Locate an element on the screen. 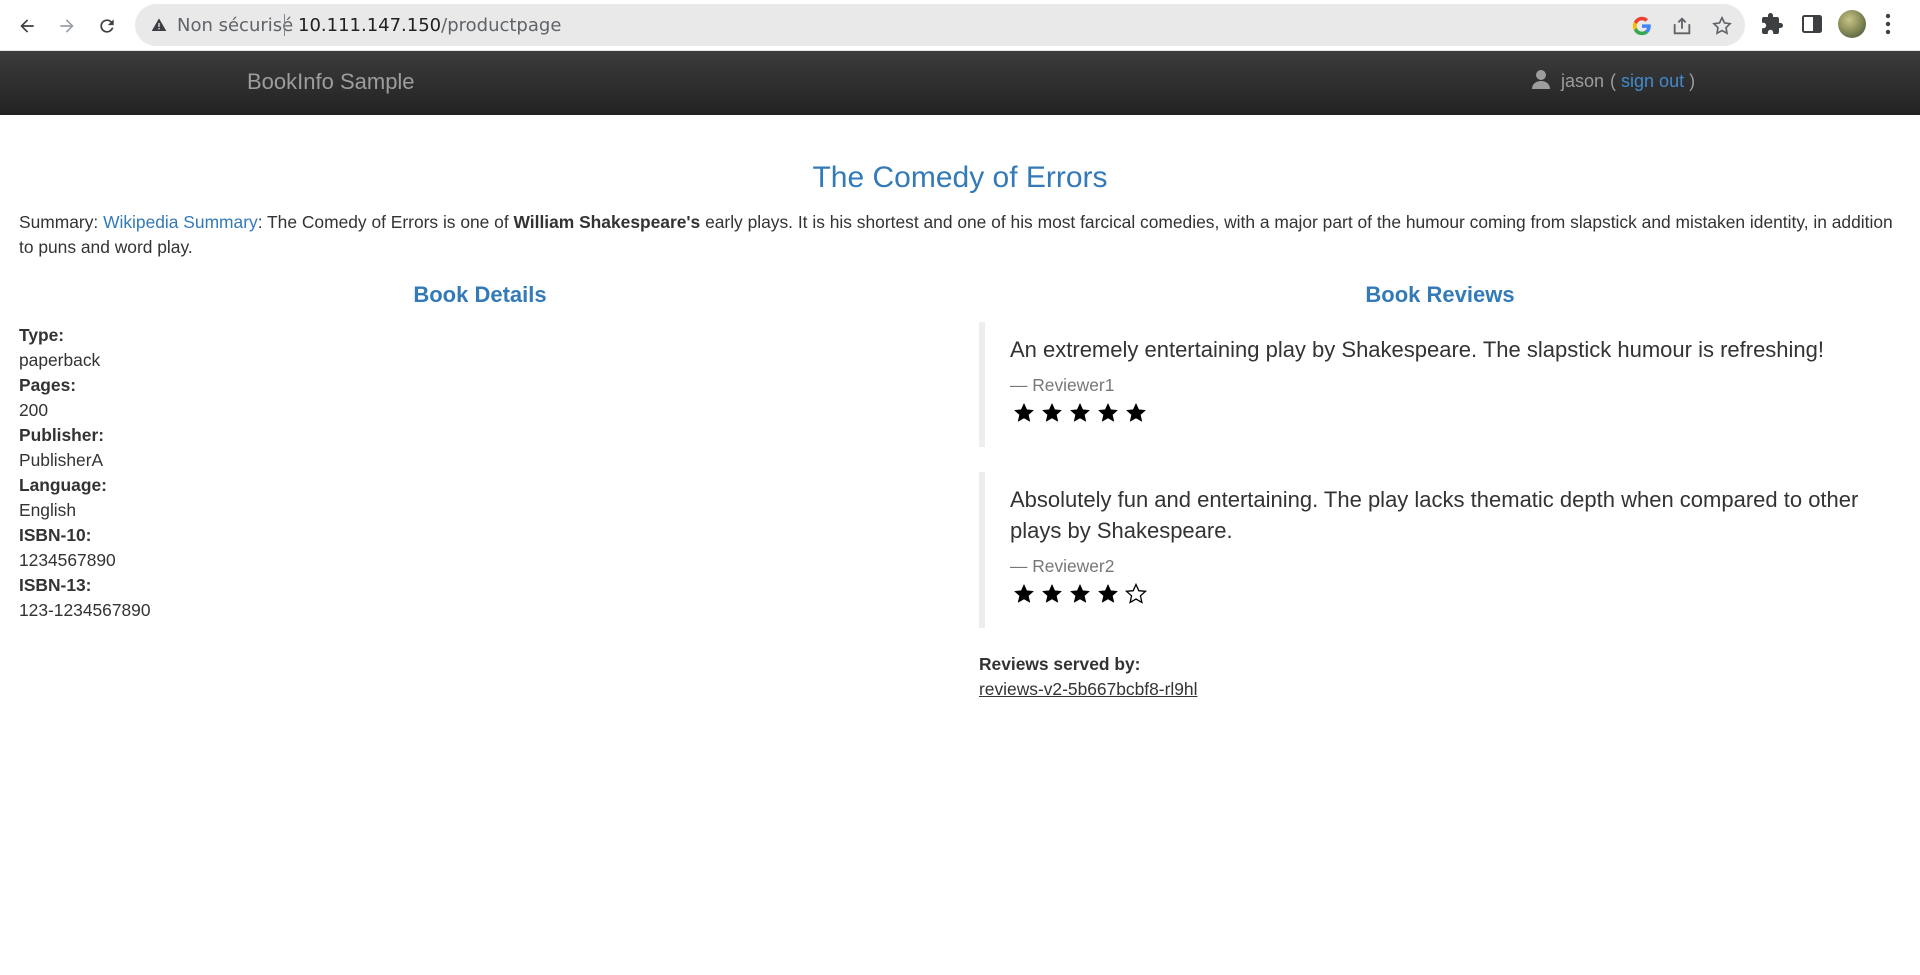 The width and height of the screenshot is (1920, 975). profile-avatar is located at coordinates (1852, 24).